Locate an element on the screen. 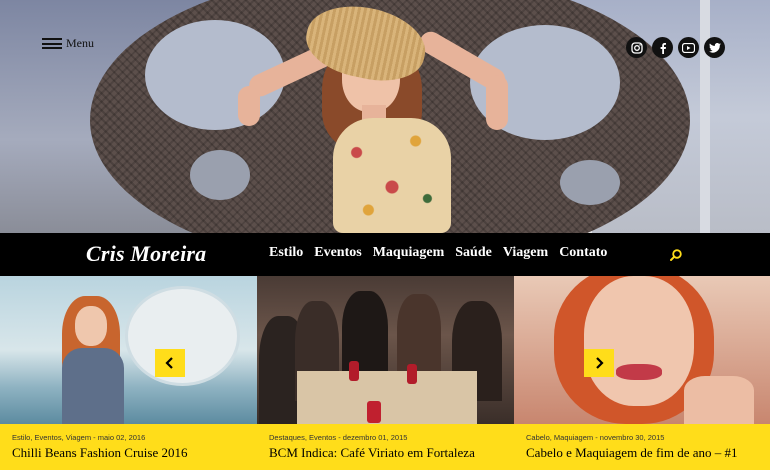 The width and height of the screenshot is (770, 470). nav-link-saude: Saúde is located at coordinates (473, 253).